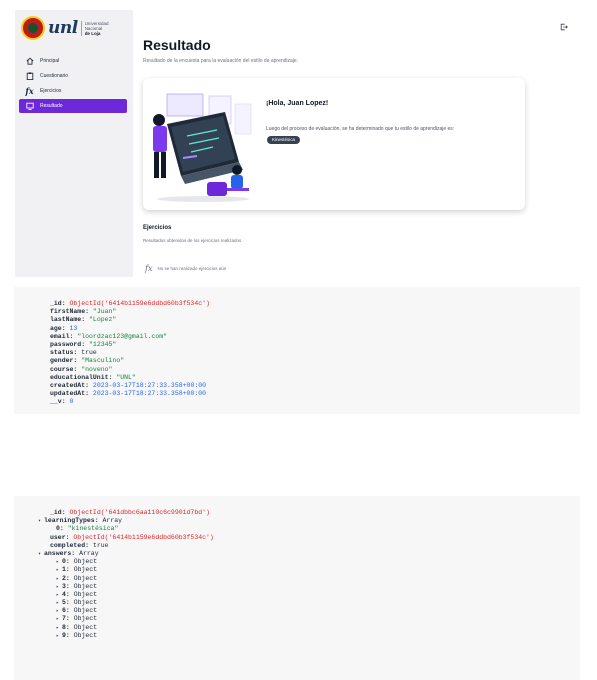 This screenshot has height=680, width=597. I want to click on field-value: "Masculino", so click(103, 361).